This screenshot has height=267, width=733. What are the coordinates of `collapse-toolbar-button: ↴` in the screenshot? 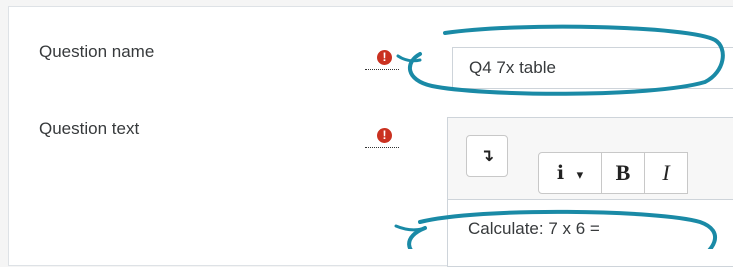 It's located at (487, 156).